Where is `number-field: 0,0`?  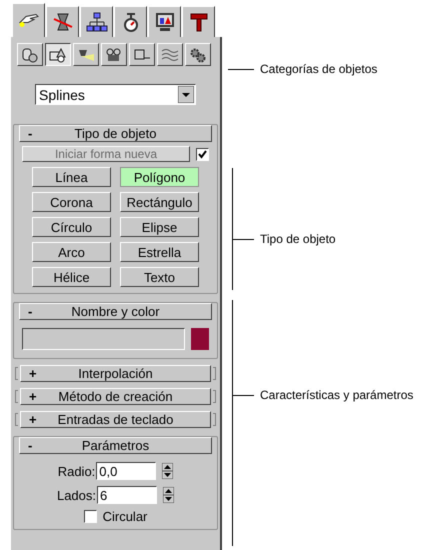 number-field: 0,0 is located at coordinates (126, 471).